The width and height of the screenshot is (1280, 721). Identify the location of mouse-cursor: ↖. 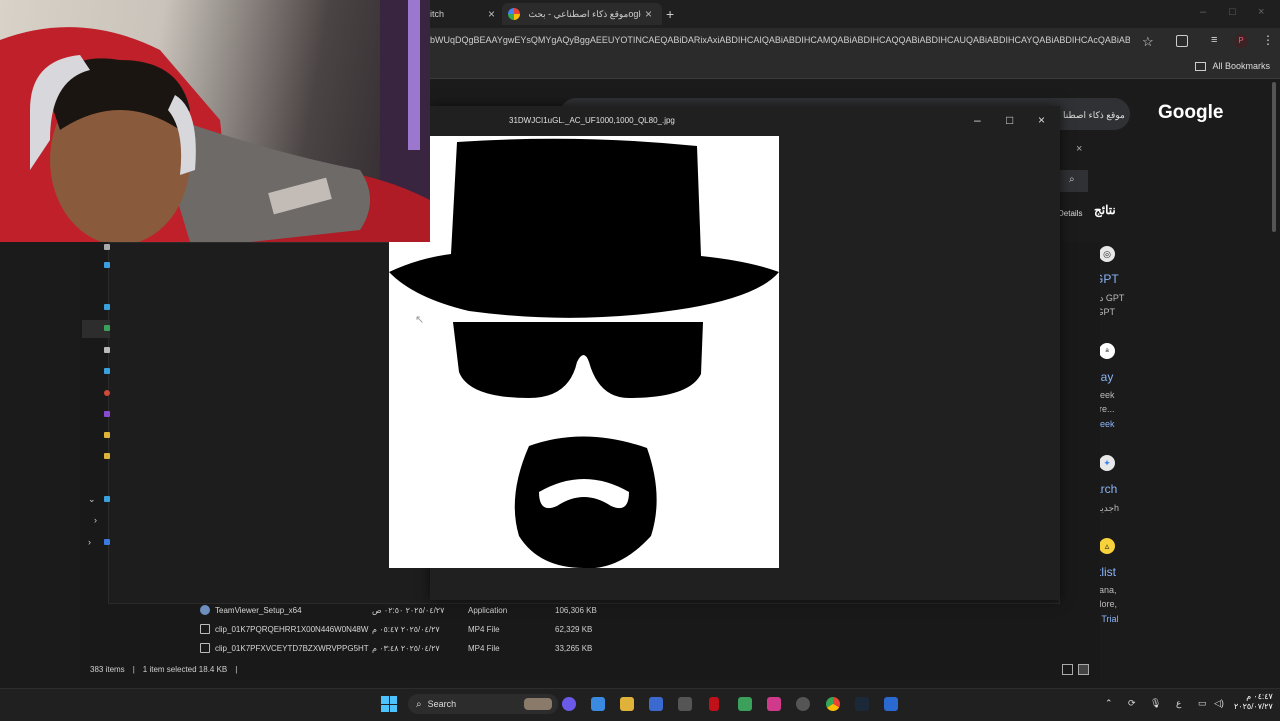
(420, 320).